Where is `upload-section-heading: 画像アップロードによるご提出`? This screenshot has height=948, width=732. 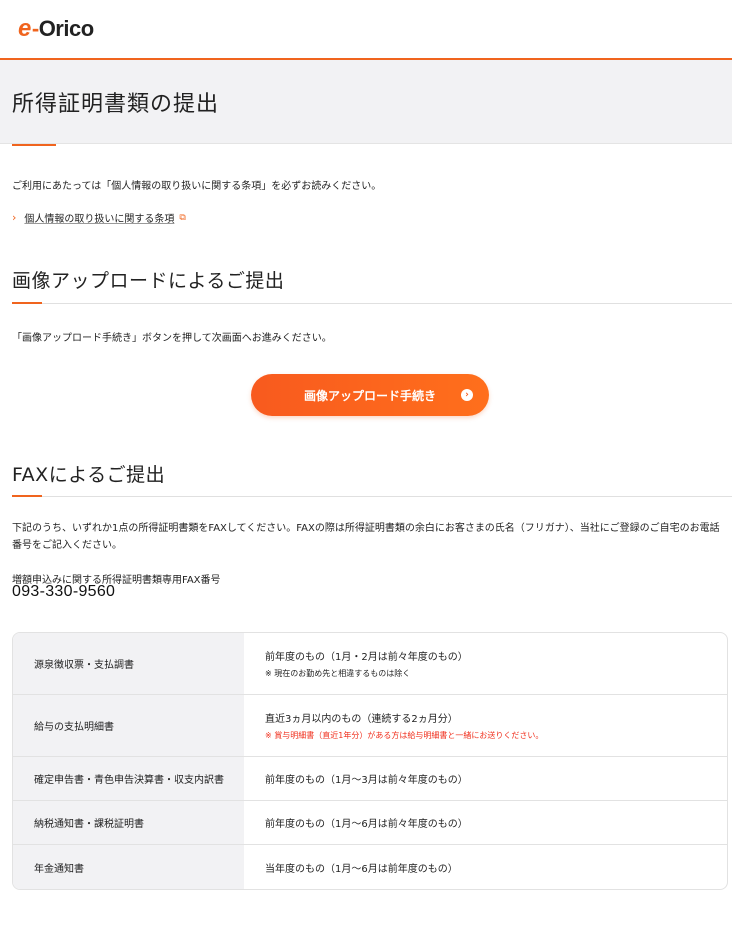
upload-section-heading: 画像アップロードによるご提出 is located at coordinates (148, 281).